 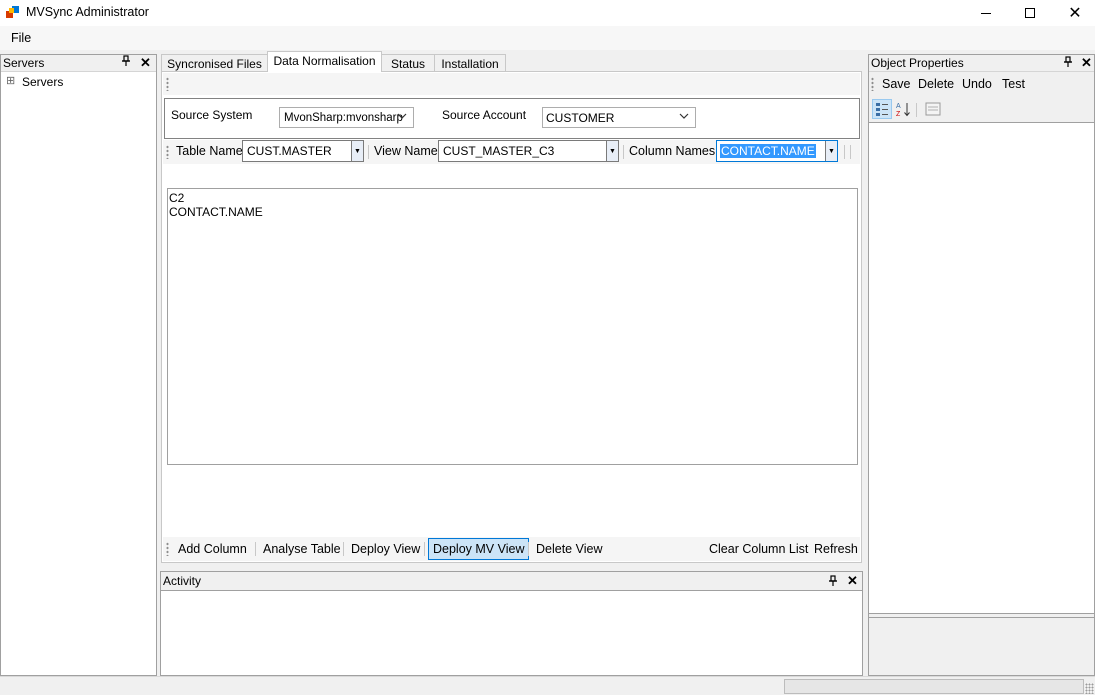 I want to click on deploy-mv-view-button: Deploy MV View, so click(x=479, y=549).